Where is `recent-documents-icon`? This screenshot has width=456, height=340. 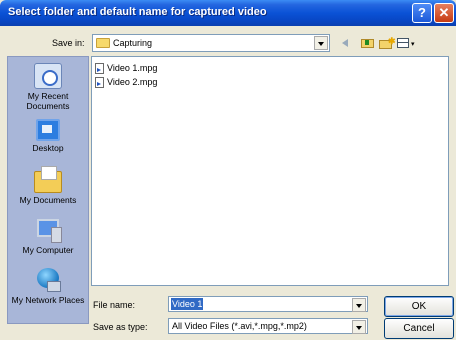 recent-documents-icon is located at coordinates (48, 76).